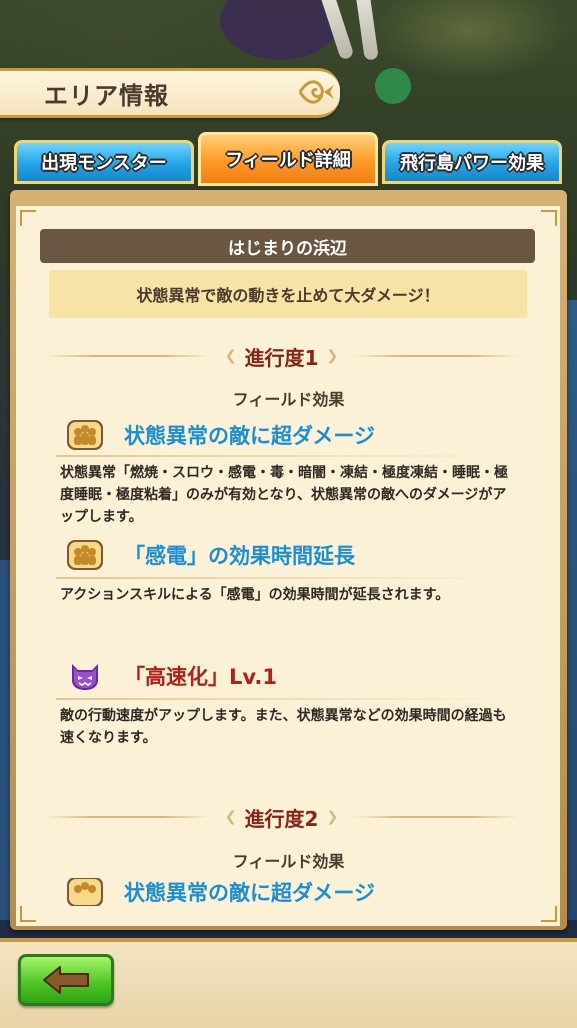 The image size is (577, 1028). I want to click on effect-title: 「高速化」Lv.1, so click(171, 676).